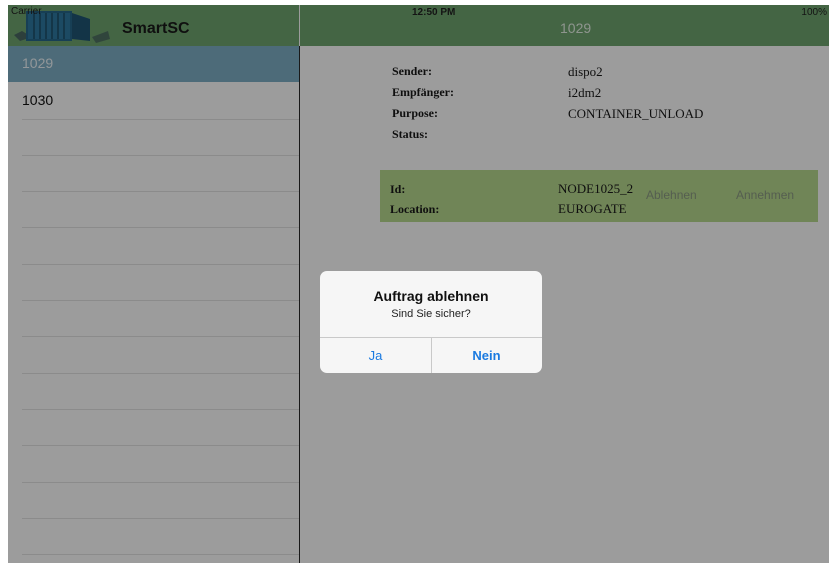 This screenshot has width=829, height=563. What do you see at coordinates (431, 296) in the screenshot?
I see `dialog-title: Auftrag ablehnen` at bounding box center [431, 296].